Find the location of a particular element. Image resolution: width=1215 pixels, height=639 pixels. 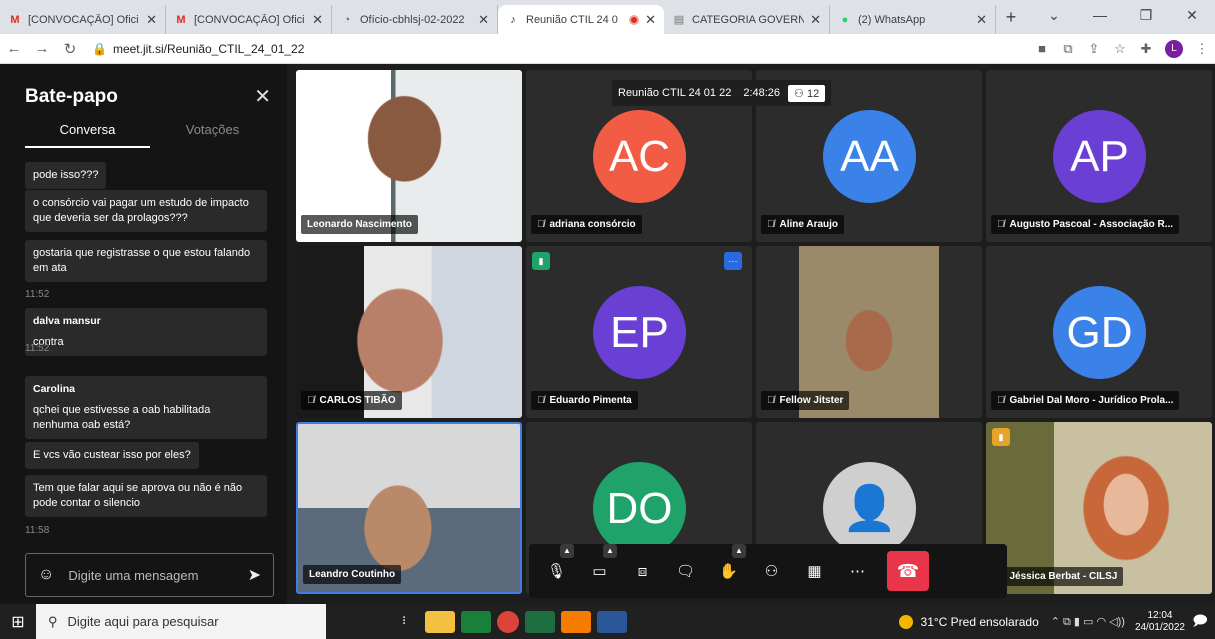

notification-icon: 🗩 is located at coordinates (1200, 622).